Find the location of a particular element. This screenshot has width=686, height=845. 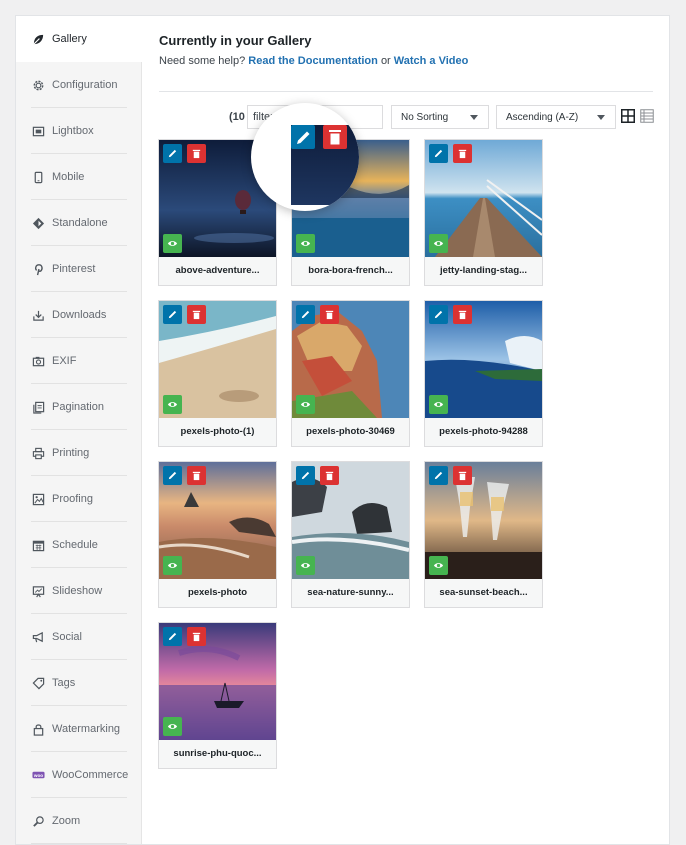

sidebar-item-label: Pinterest is located at coordinates (74, 269).